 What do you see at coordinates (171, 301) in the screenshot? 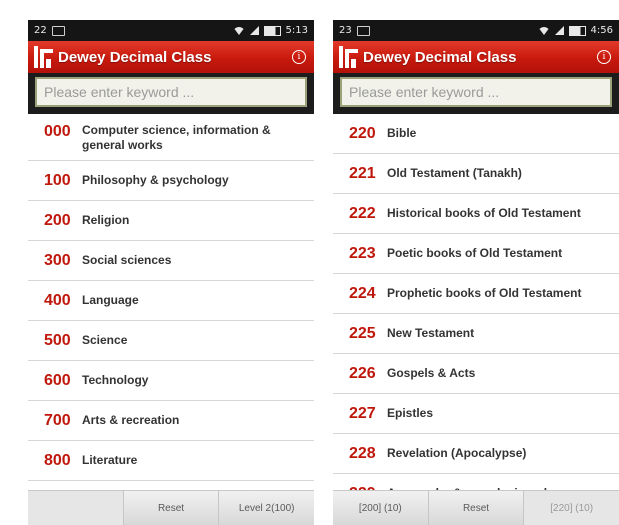
I see `list-item: 400 Language` at bounding box center [171, 301].